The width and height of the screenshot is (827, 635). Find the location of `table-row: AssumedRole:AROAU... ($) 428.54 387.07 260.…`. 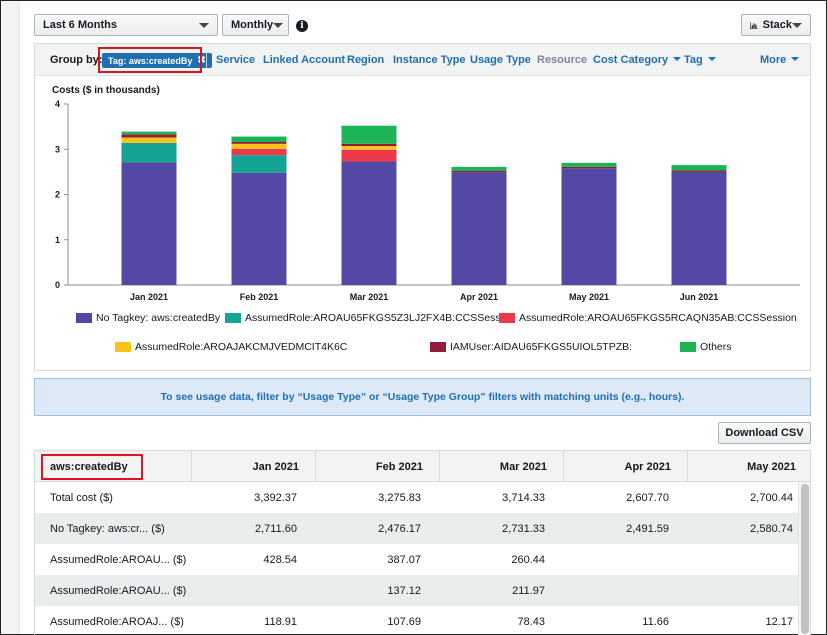

table-row: AssumedRole:AROAU... ($) 428.54 387.07 260.… is located at coordinates (416, 559).